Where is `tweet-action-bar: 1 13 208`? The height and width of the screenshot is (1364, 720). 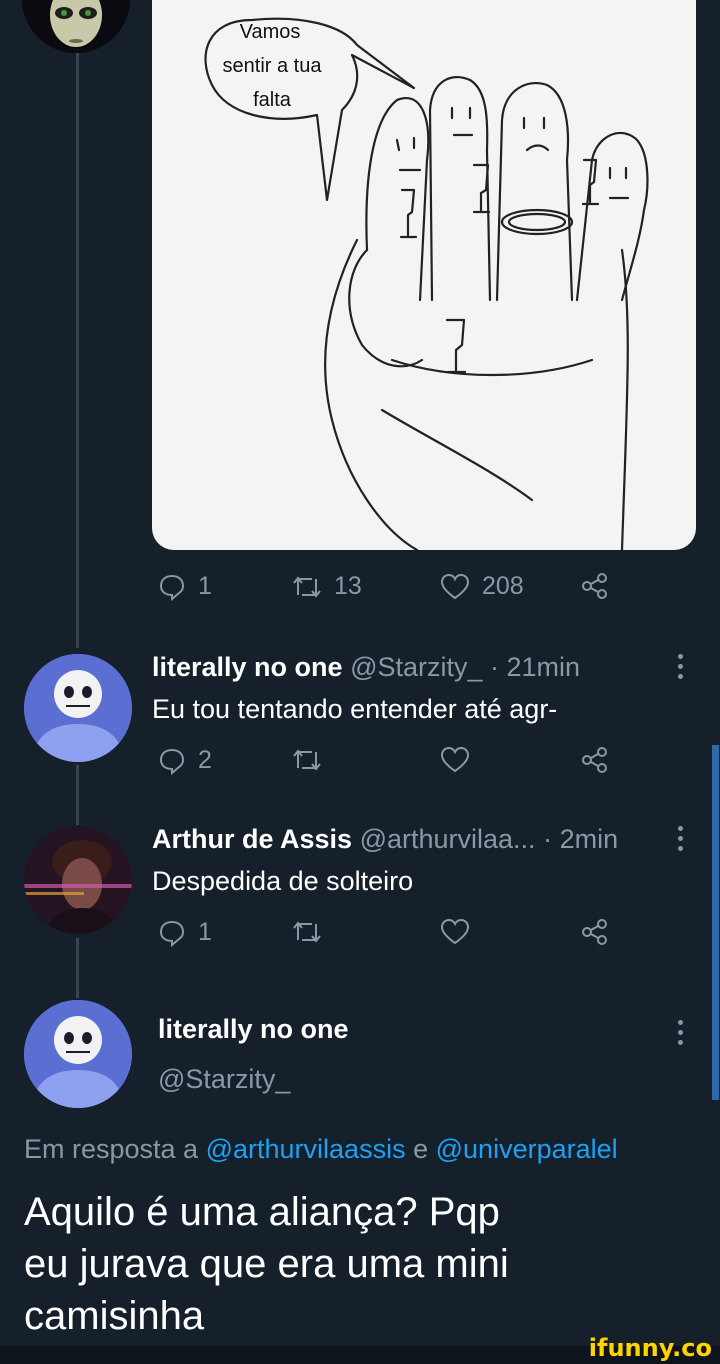 tweet-action-bar: 1 13 208 is located at coordinates (387, 594).